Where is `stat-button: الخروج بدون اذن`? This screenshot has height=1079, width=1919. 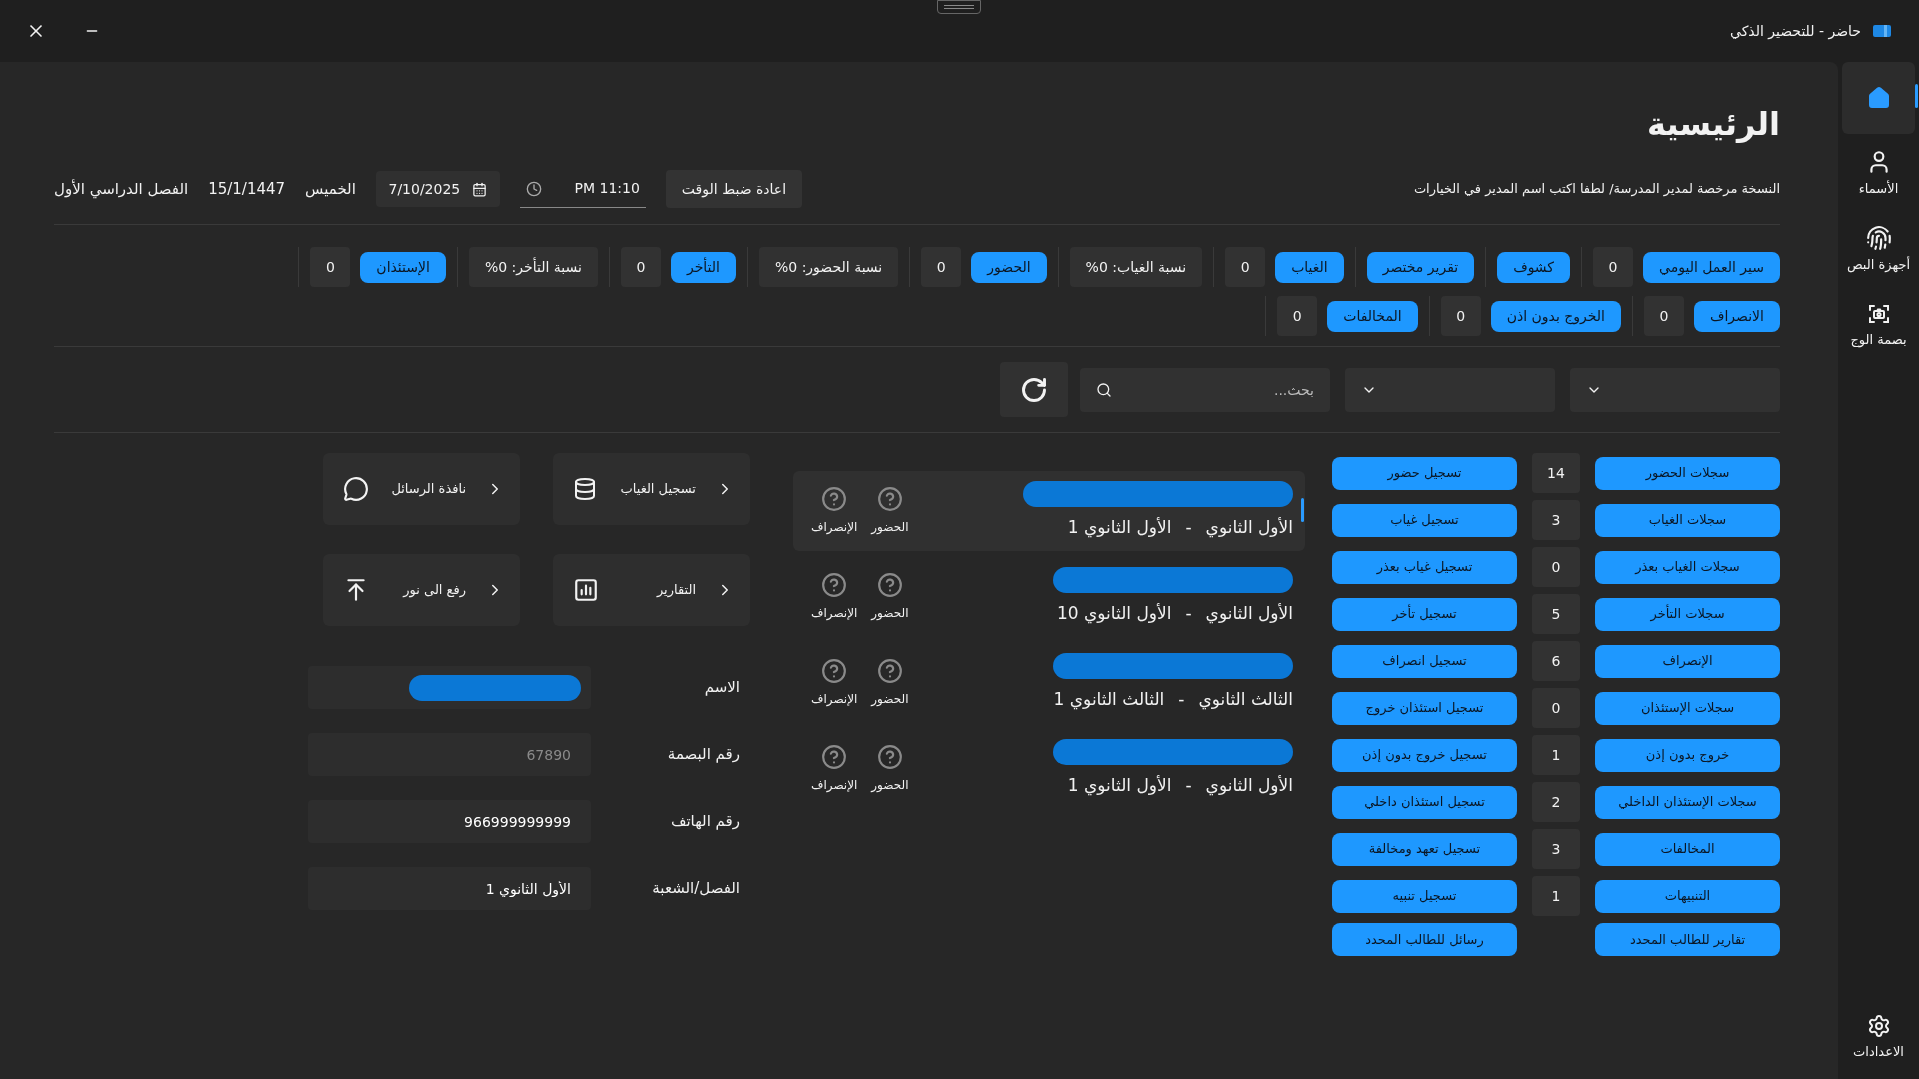
stat-button: الخروج بدون اذن is located at coordinates (1555, 316).